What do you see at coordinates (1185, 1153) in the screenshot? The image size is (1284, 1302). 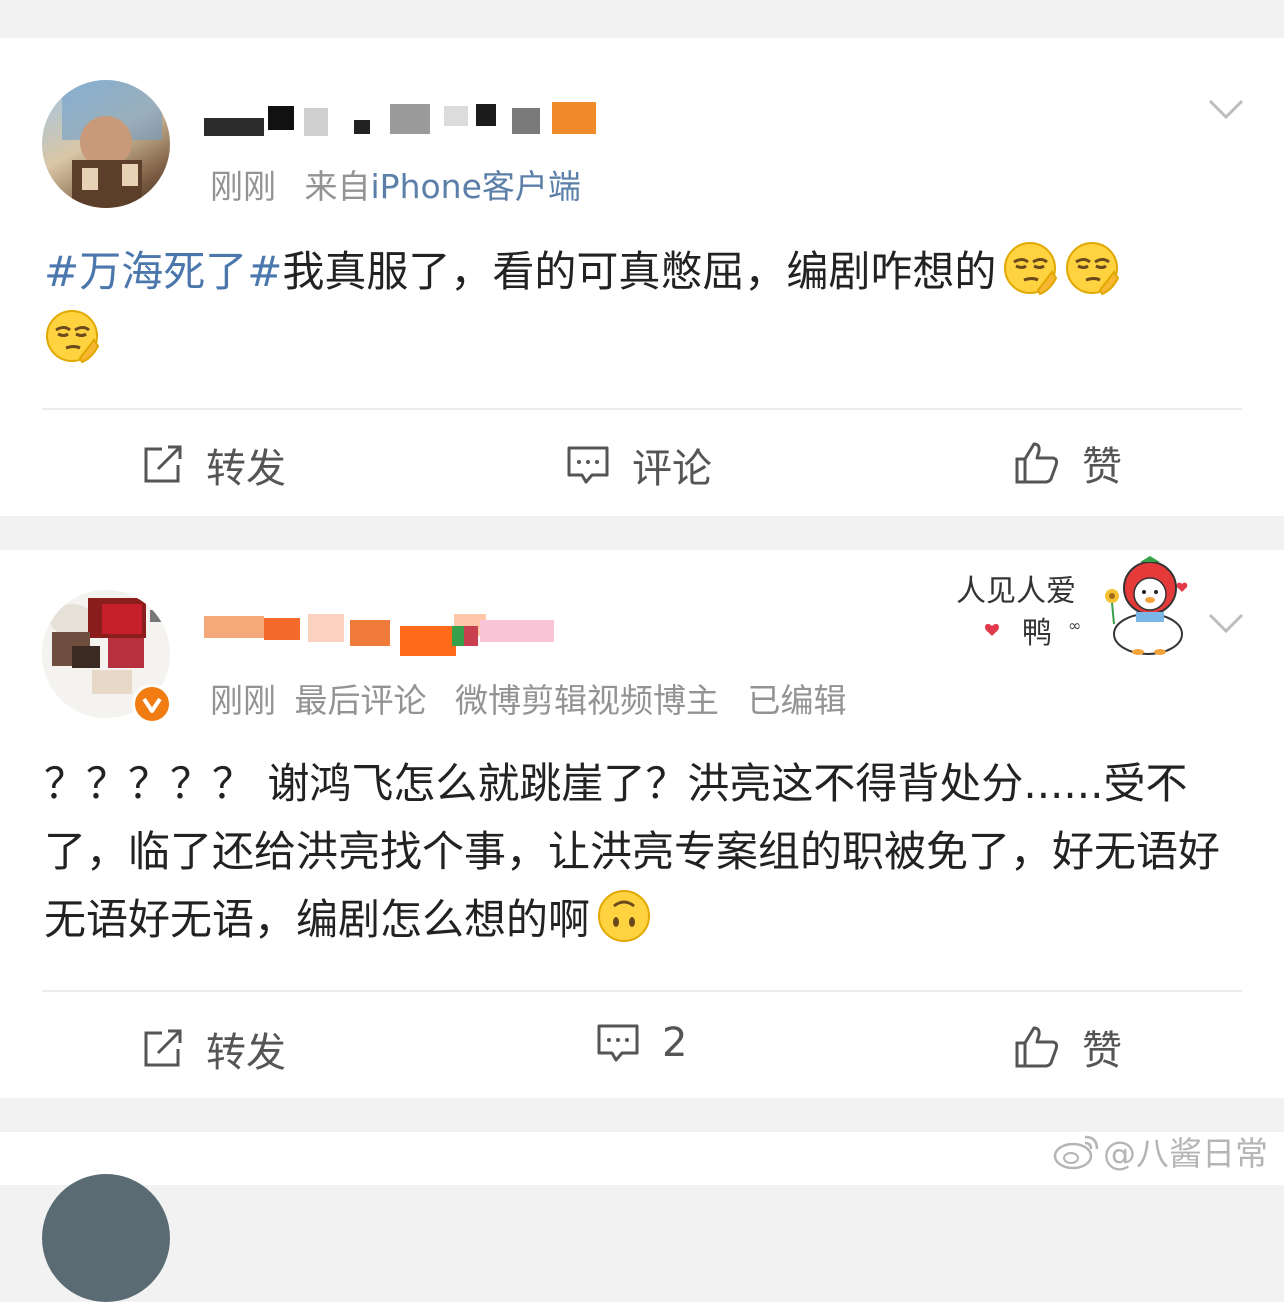 I see `watermark-text: @八酱日常` at bounding box center [1185, 1153].